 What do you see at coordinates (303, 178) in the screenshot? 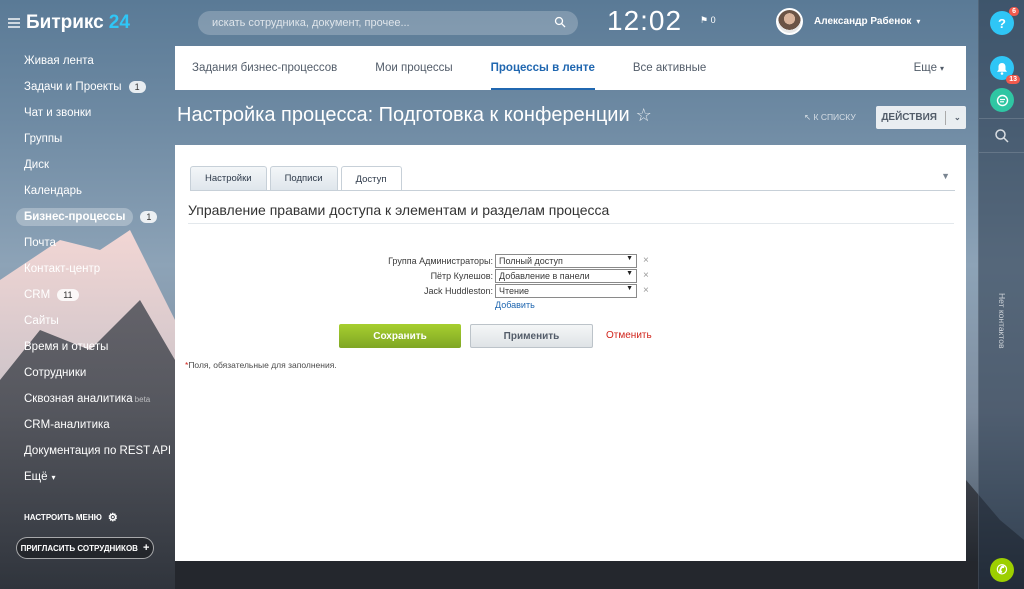
I see `tab-signatures: Подписи` at bounding box center [303, 178].